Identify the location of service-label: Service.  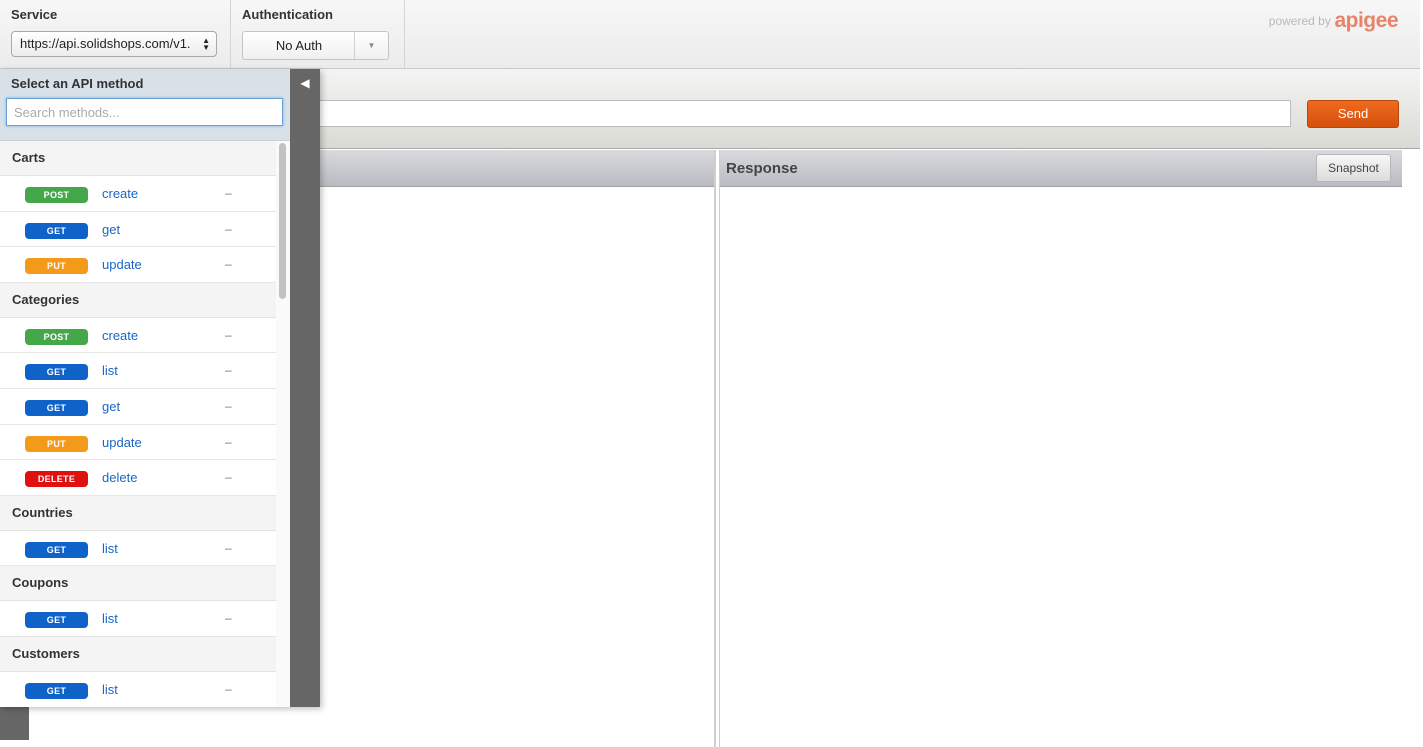
(34, 14).